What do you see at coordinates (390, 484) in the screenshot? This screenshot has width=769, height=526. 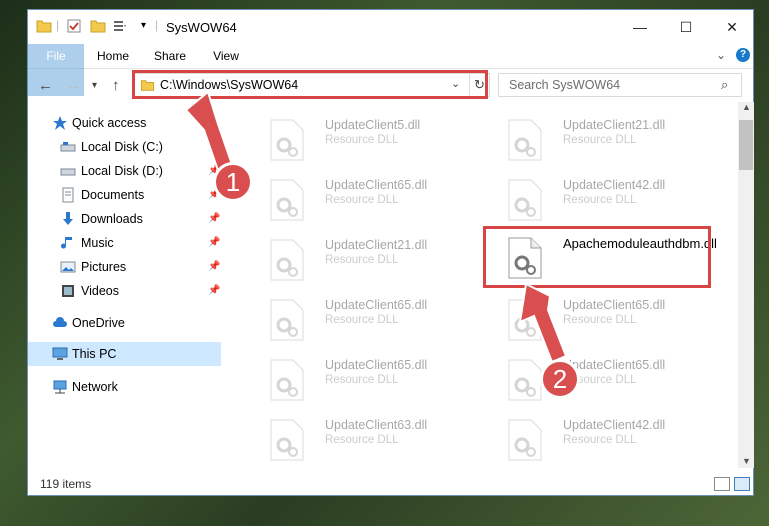 I see `status-bar: 119 items` at bounding box center [390, 484].